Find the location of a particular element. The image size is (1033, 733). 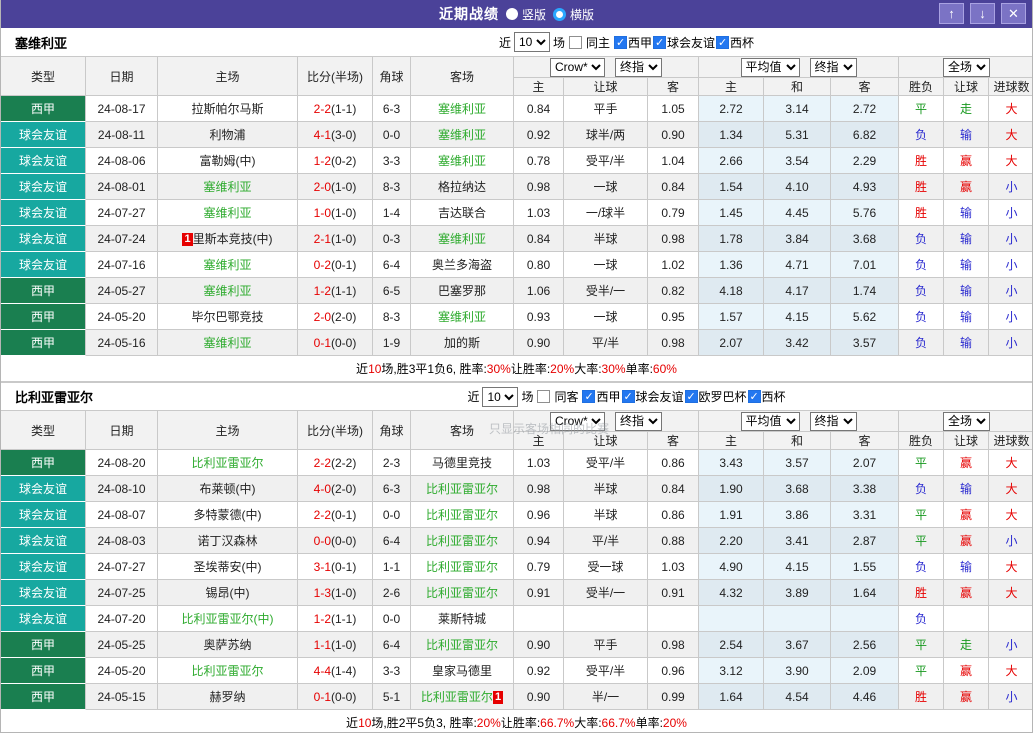

score-cell: 2-0(2-0) is located at coordinates (335, 317).